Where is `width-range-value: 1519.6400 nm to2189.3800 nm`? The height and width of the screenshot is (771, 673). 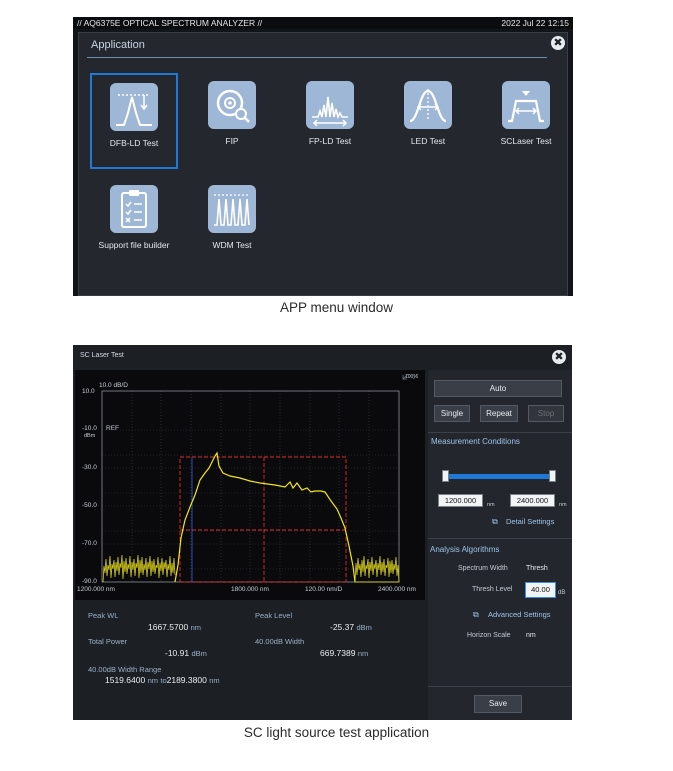 width-range-value: 1519.6400 nm to2189.3800 nm is located at coordinates (162, 680).